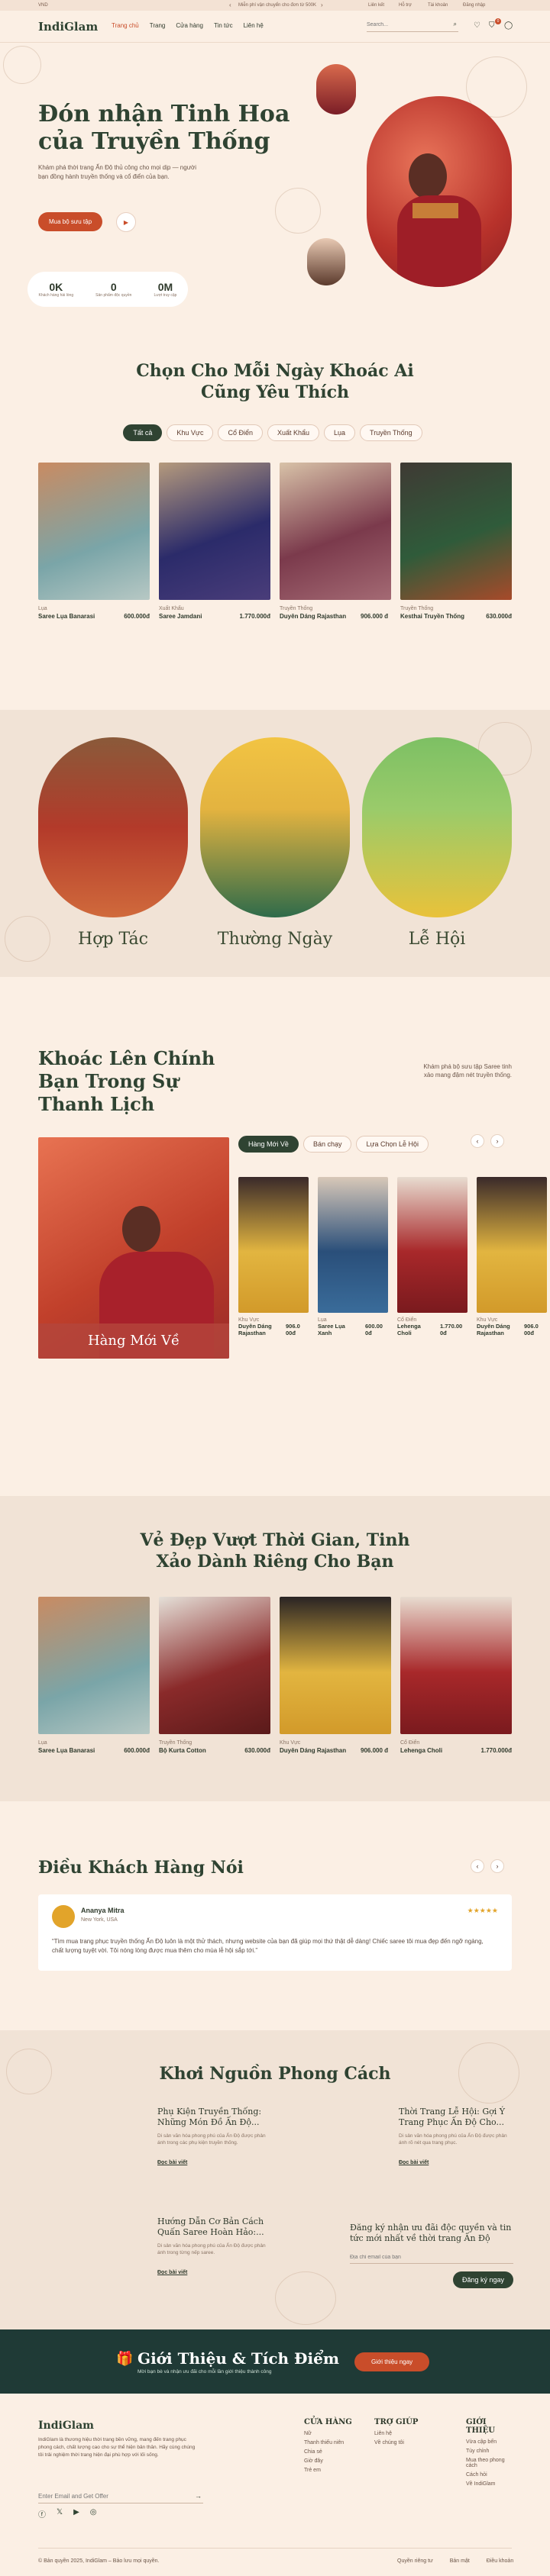  Describe the element at coordinates (125, 26) in the screenshot. I see `nav-home: Trang chủ` at that location.